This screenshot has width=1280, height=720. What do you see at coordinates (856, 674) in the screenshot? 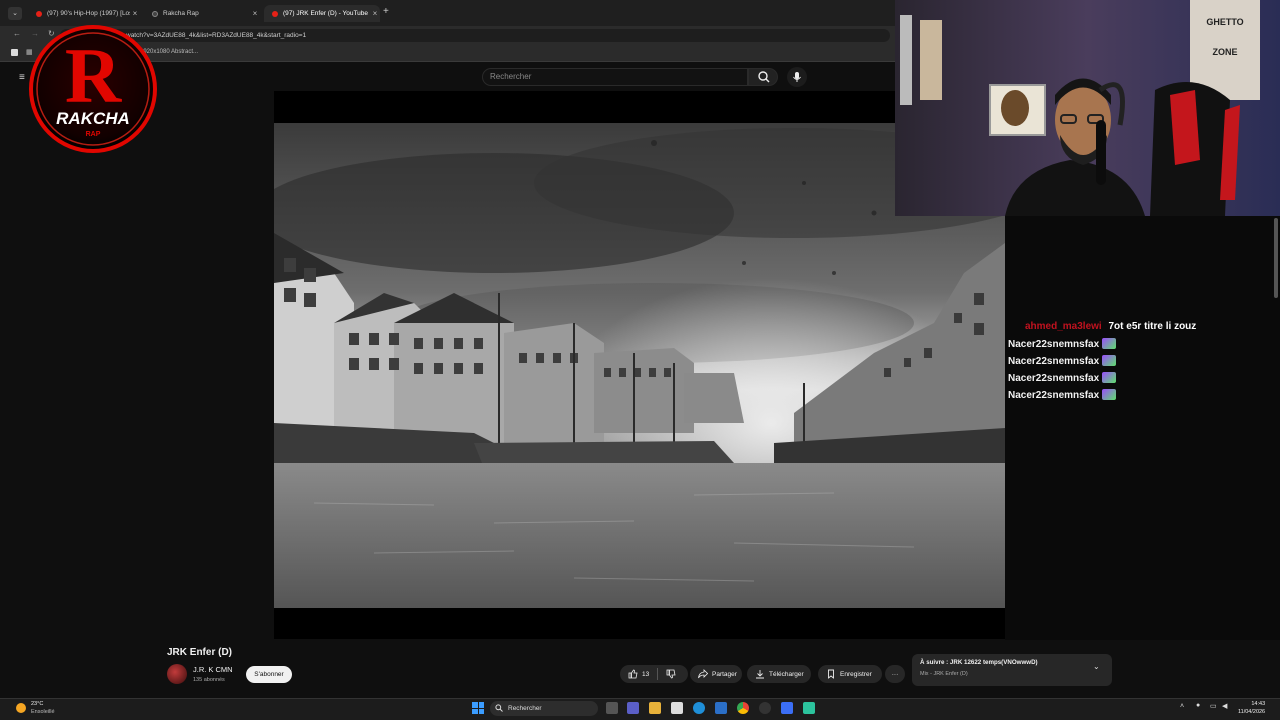
I see `save-label: Enregistrer` at bounding box center [856, 674].